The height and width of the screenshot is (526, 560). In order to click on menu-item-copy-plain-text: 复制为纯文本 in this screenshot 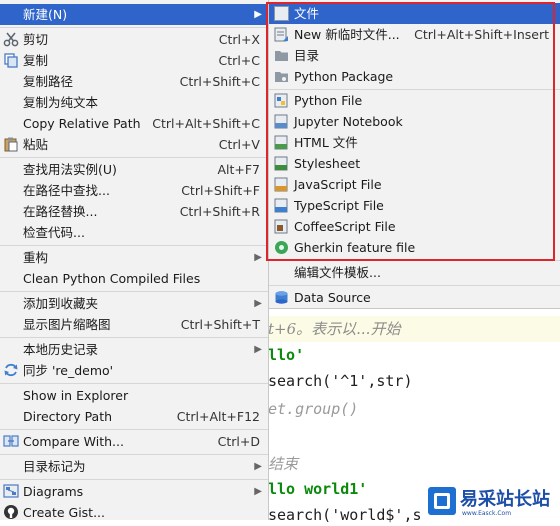, I will do `click(134, 102)`.